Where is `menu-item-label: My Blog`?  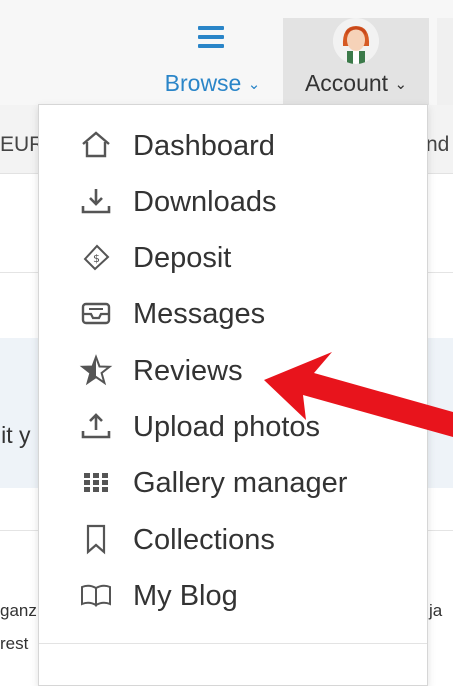 menu-item-label: My Blog is located at coordinates (185, 596).